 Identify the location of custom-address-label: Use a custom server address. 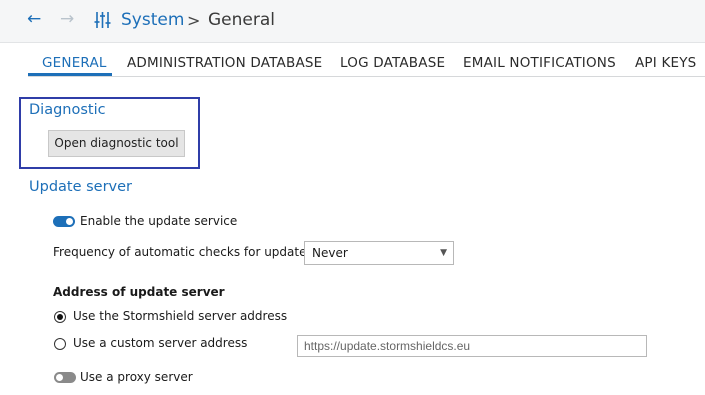
(160, 343).